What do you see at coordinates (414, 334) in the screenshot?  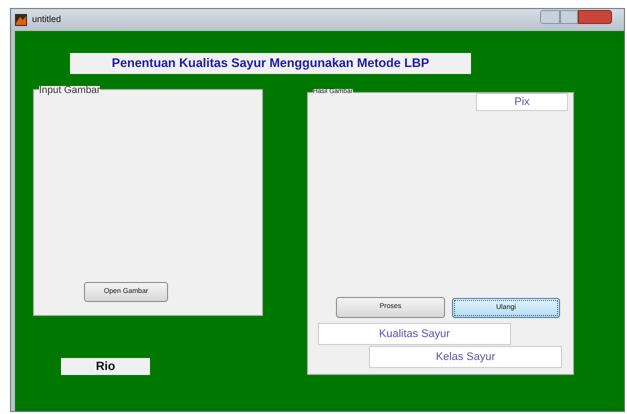 I see `quality-label: Kualitas Sayur` at bounding box center [414, 334].